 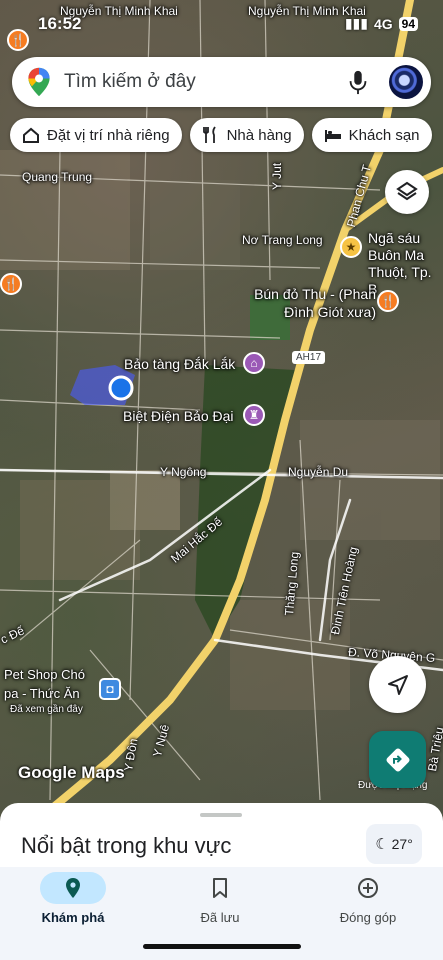 What do you see at coordinates (110, 689) in the screenshot?
I see `shopping-bag-icon: ◘` at bounding box center [110, 689].